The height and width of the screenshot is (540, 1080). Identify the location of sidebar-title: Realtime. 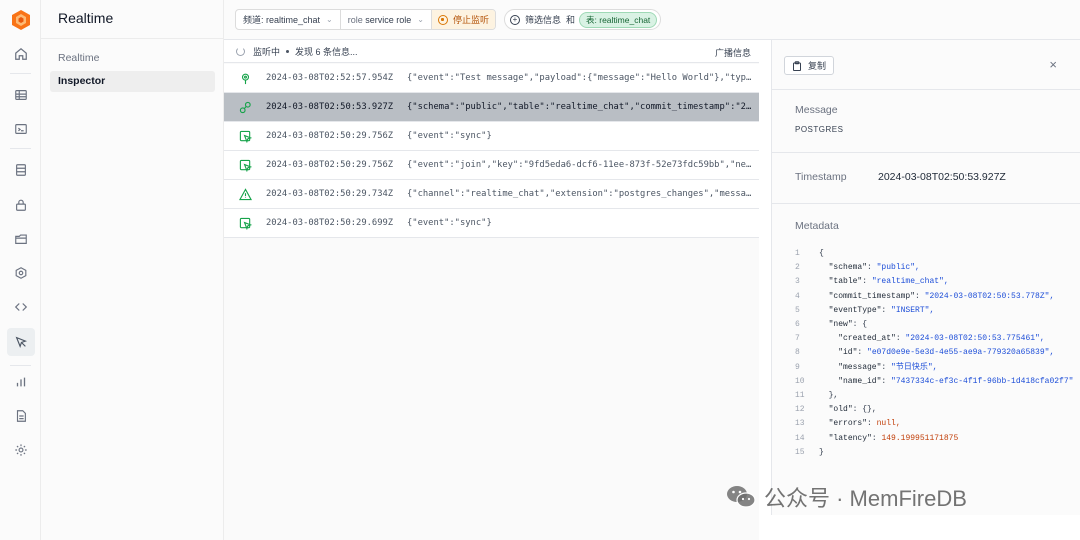
(86, 18).